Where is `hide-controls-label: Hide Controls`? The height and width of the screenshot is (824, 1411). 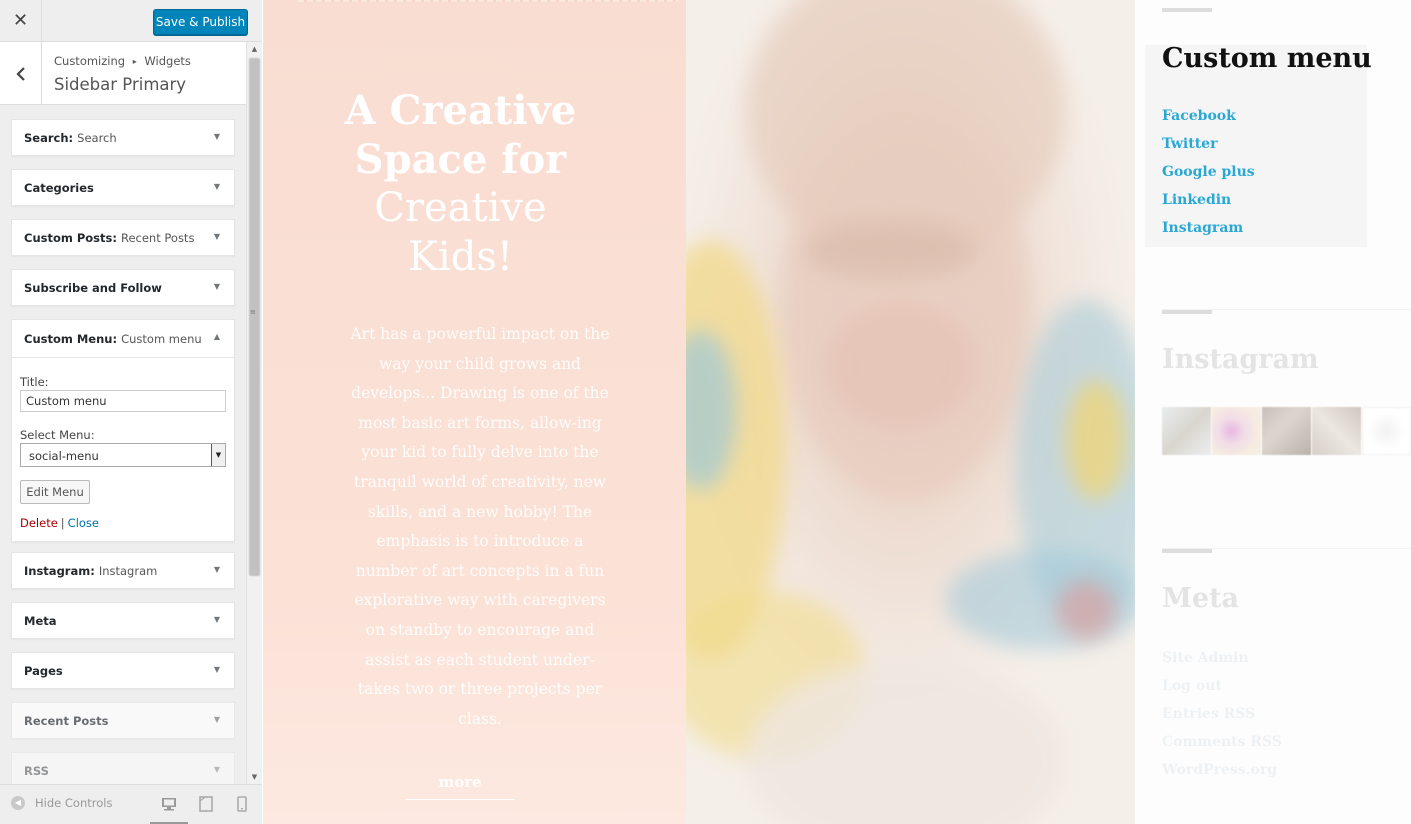
hide-controls-label: Hide Controls is located at coordinates (74, 803).